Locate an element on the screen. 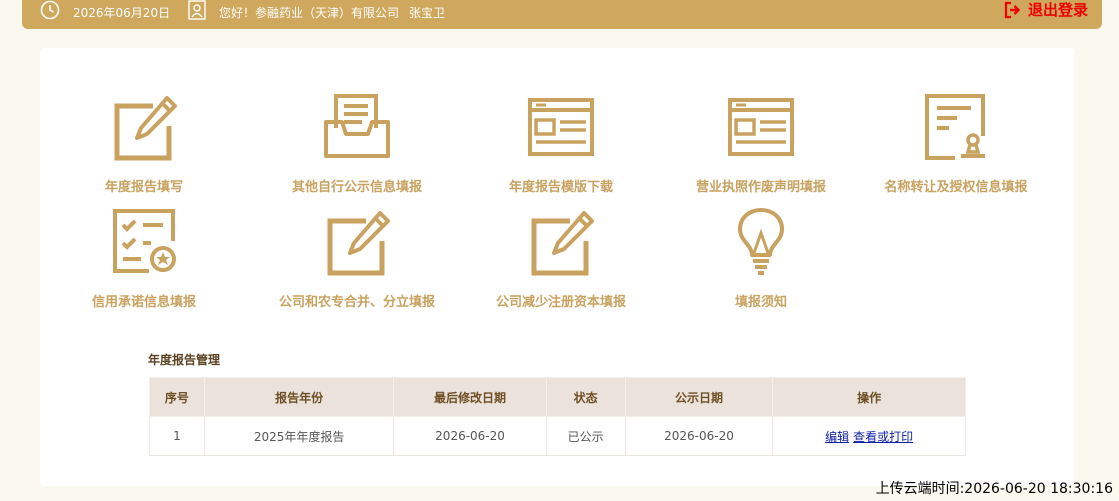  tile-label: 名称转让及授权信息填报 is located at coordinates (956, 187).